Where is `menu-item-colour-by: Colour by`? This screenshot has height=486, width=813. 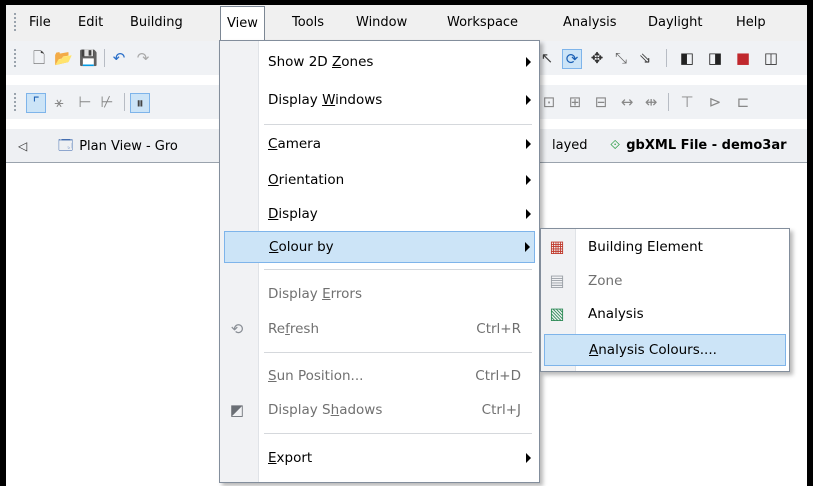
menu-item-colour-by: Colour by is located at coordinates (379, 247).